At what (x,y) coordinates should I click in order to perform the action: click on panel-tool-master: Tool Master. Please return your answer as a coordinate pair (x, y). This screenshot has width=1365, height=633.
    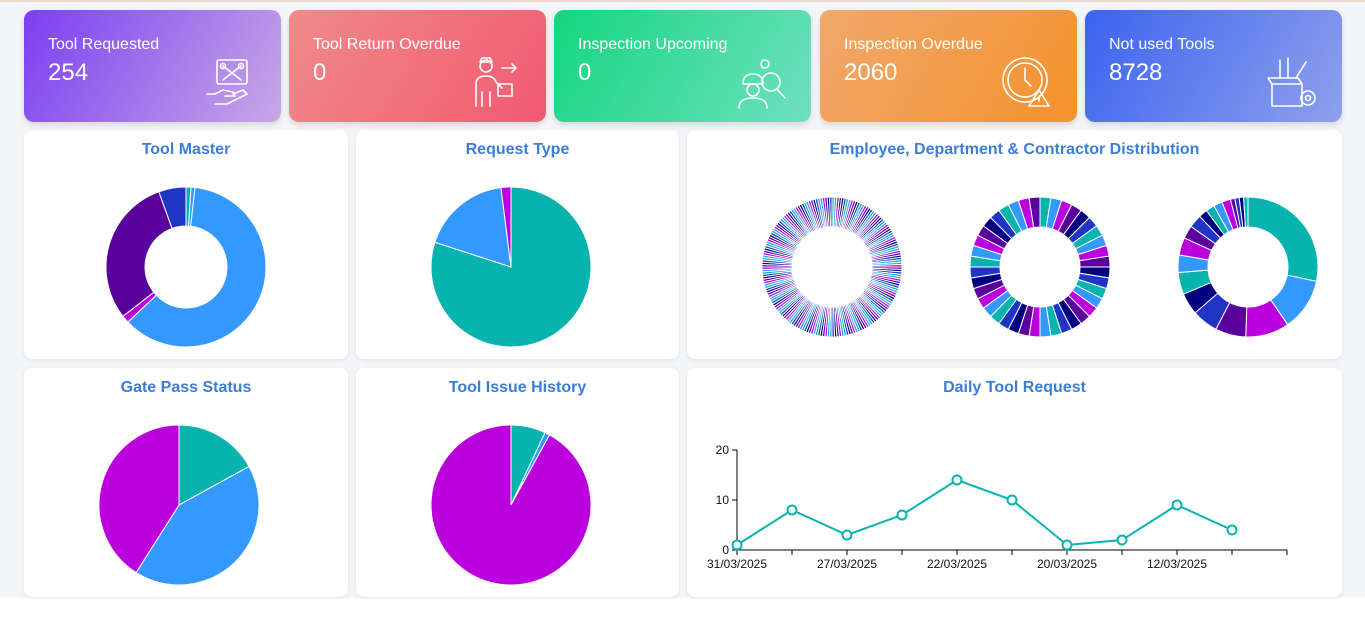
    Looking at the image, I should click on (186, 244).